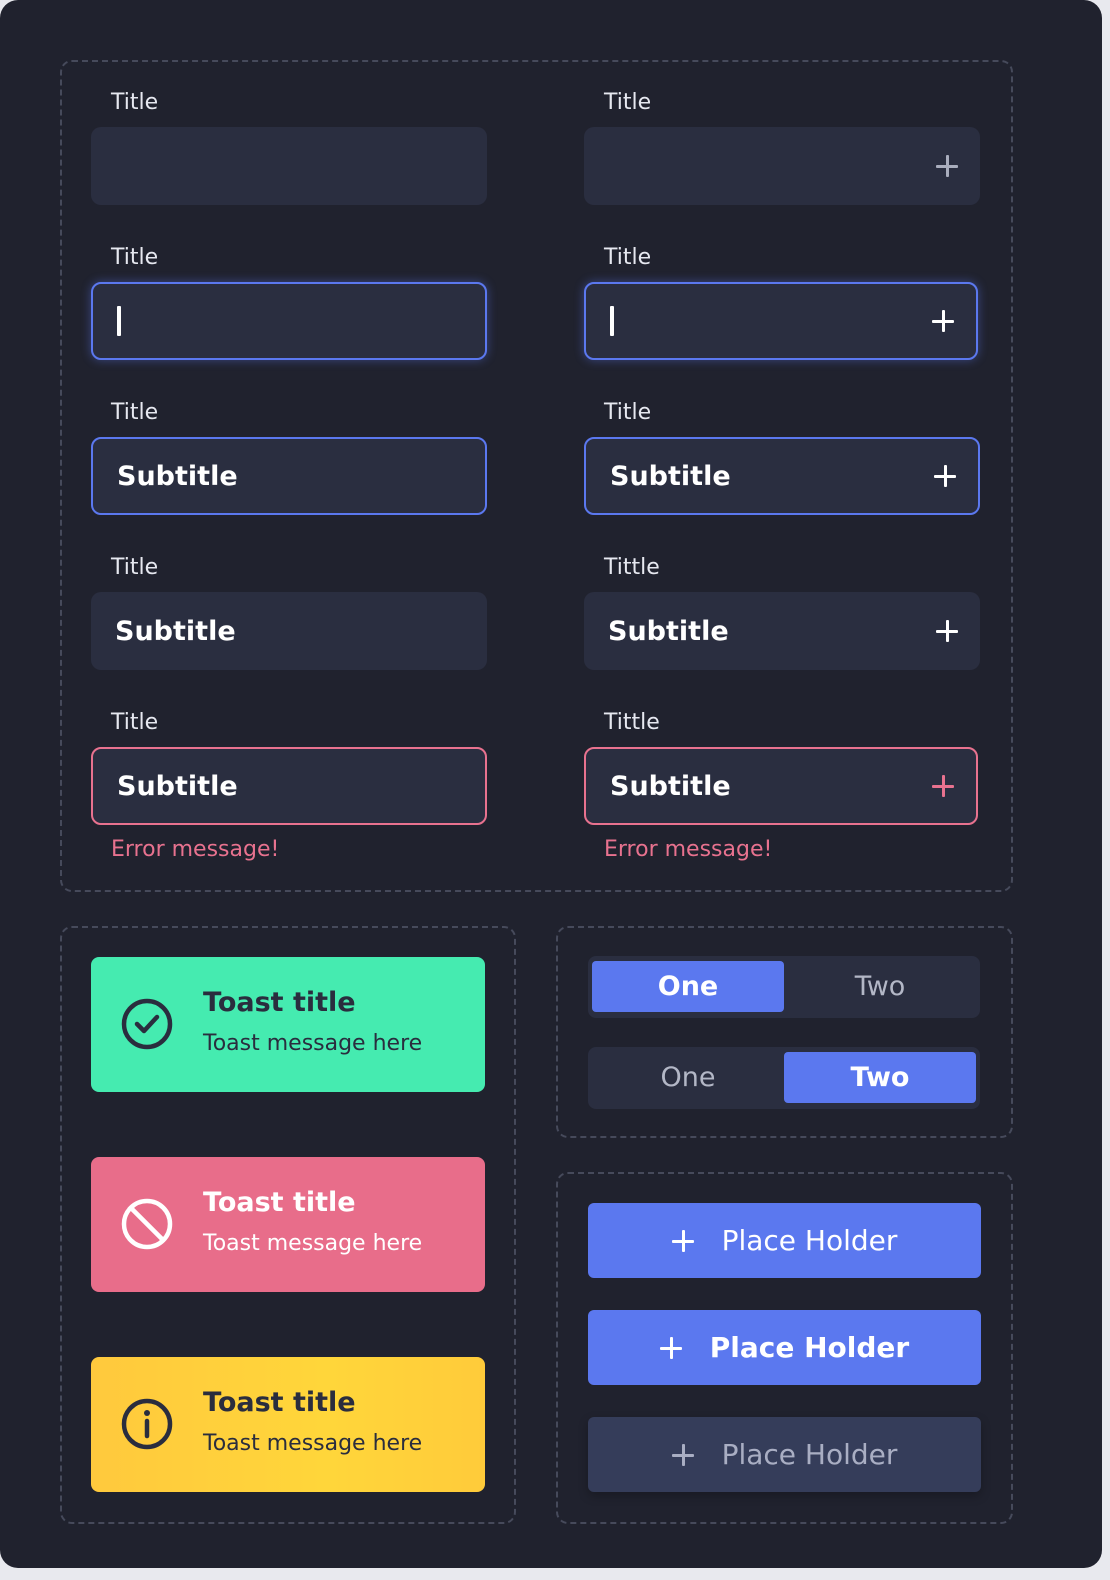 This screenshot has height=1580, width=1110. What do you see at coordinates (288, 1424) in the screenshot?
I see `toast-warning: Toast title Toast message here` at bounding box center [288, 1424].